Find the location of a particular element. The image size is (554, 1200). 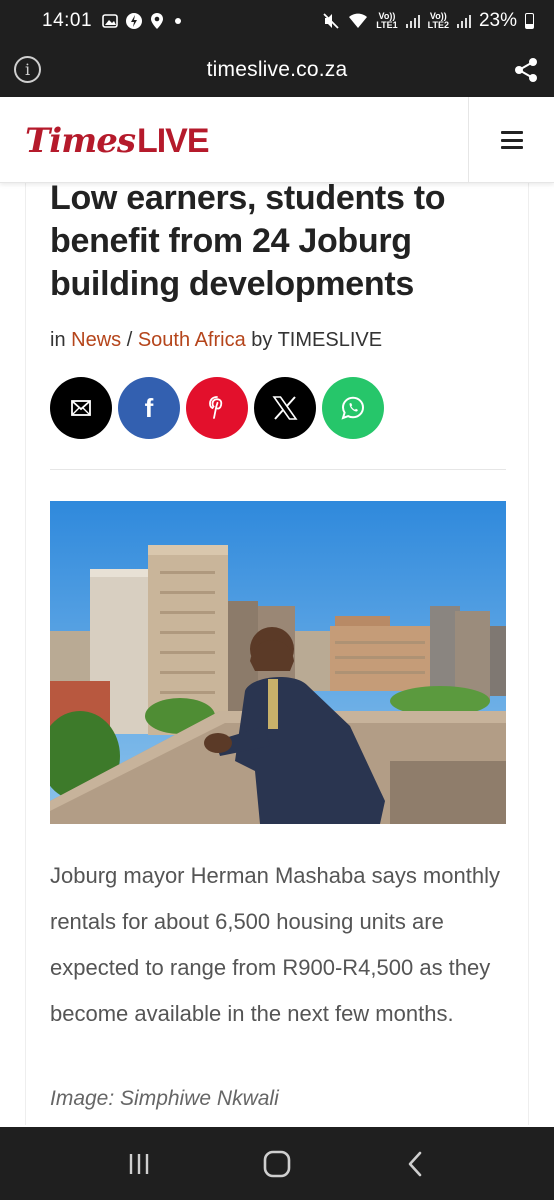

status-time: 14:01 is located at coordinates (67, 20).